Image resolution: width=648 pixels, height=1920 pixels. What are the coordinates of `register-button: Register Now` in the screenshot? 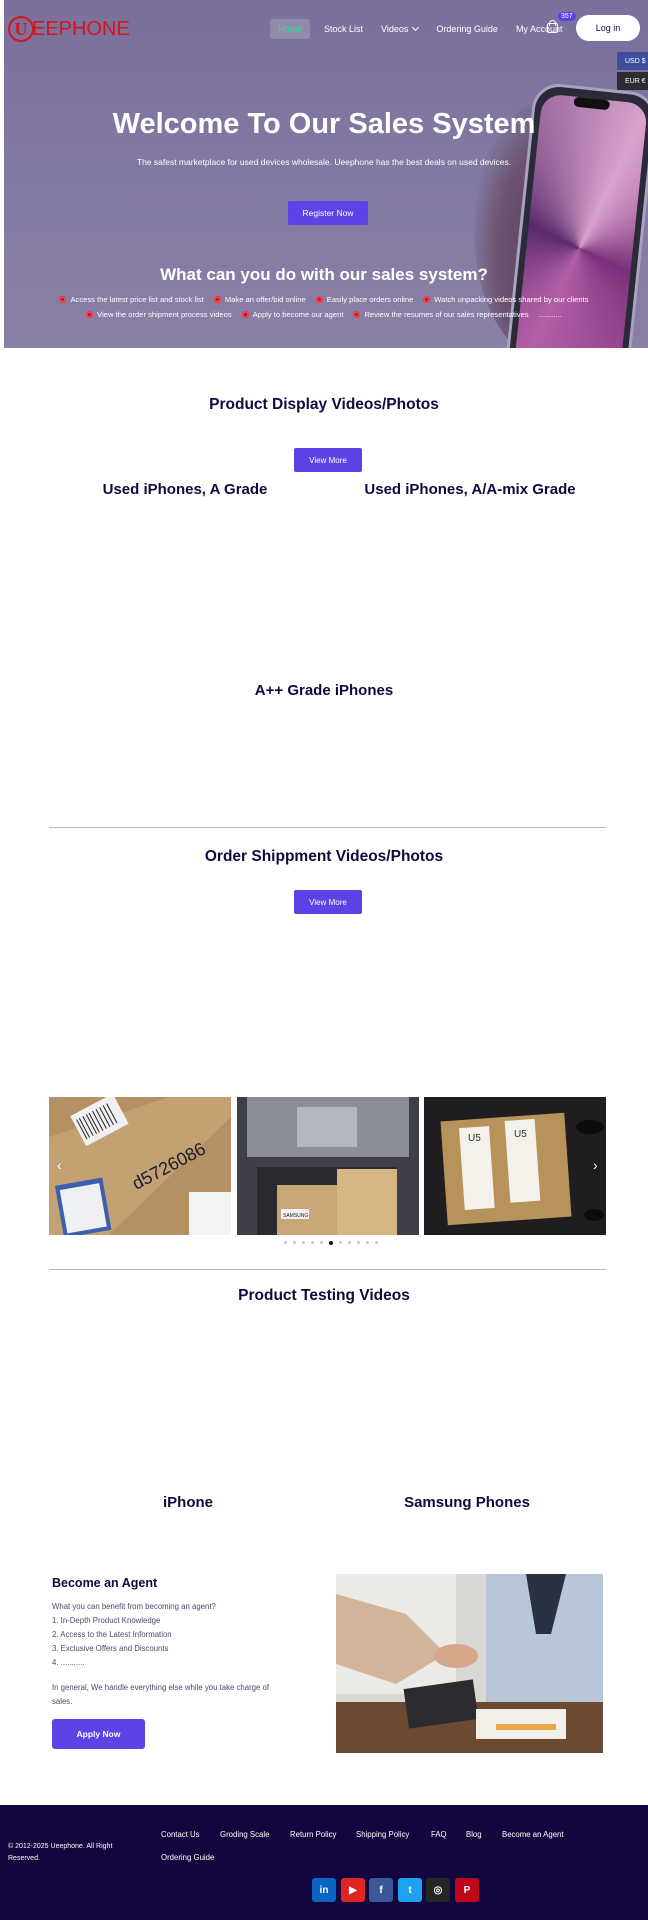 It's located at (328, 213).